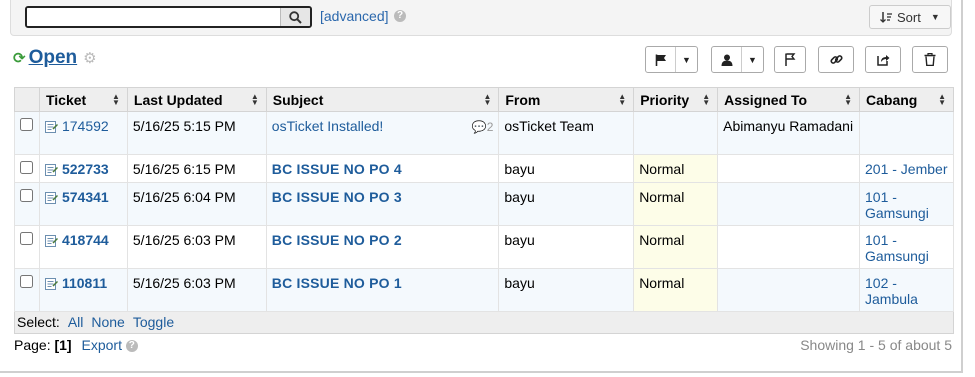  I want to click on cabang-cell: 101 - Gamsungi, so click(906, 204).